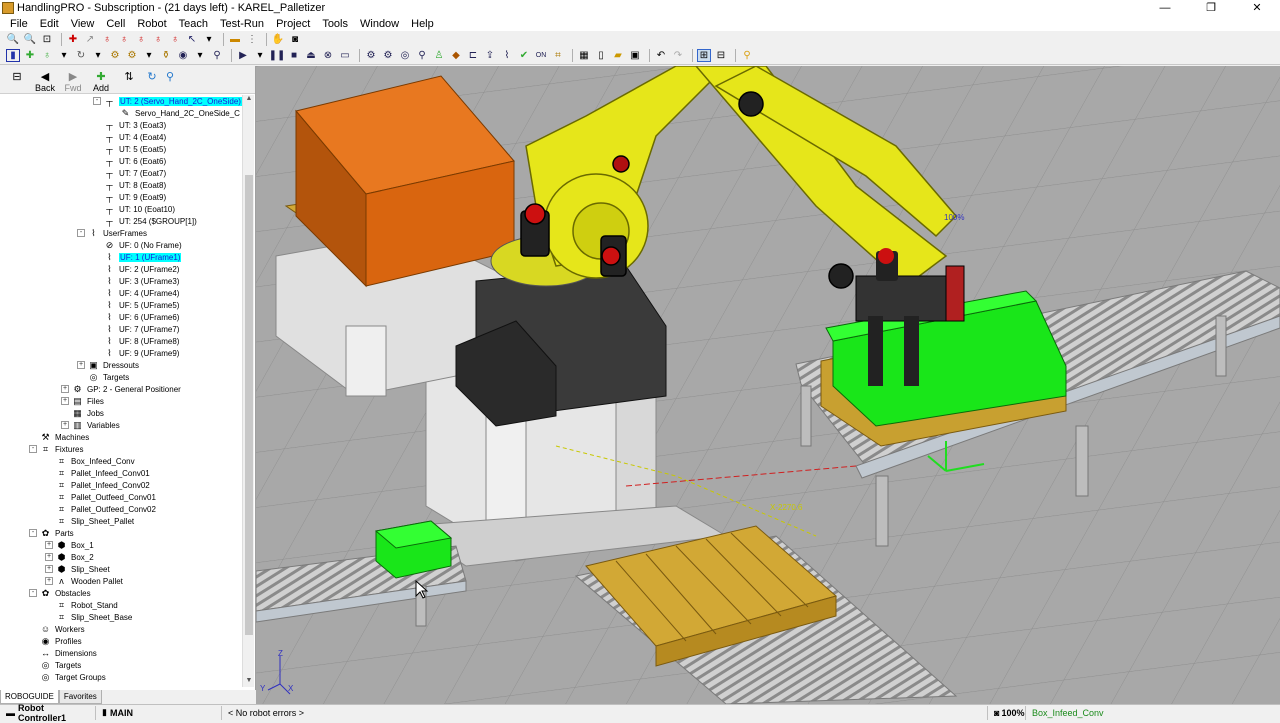 The height and width of the screenshot is (723, 1280). What do you see at coordinates (121, 149) in the screenshot?
I see `tree-item: ┬ UT: 5 (Eoat5)` at bounding box center [121, 149].